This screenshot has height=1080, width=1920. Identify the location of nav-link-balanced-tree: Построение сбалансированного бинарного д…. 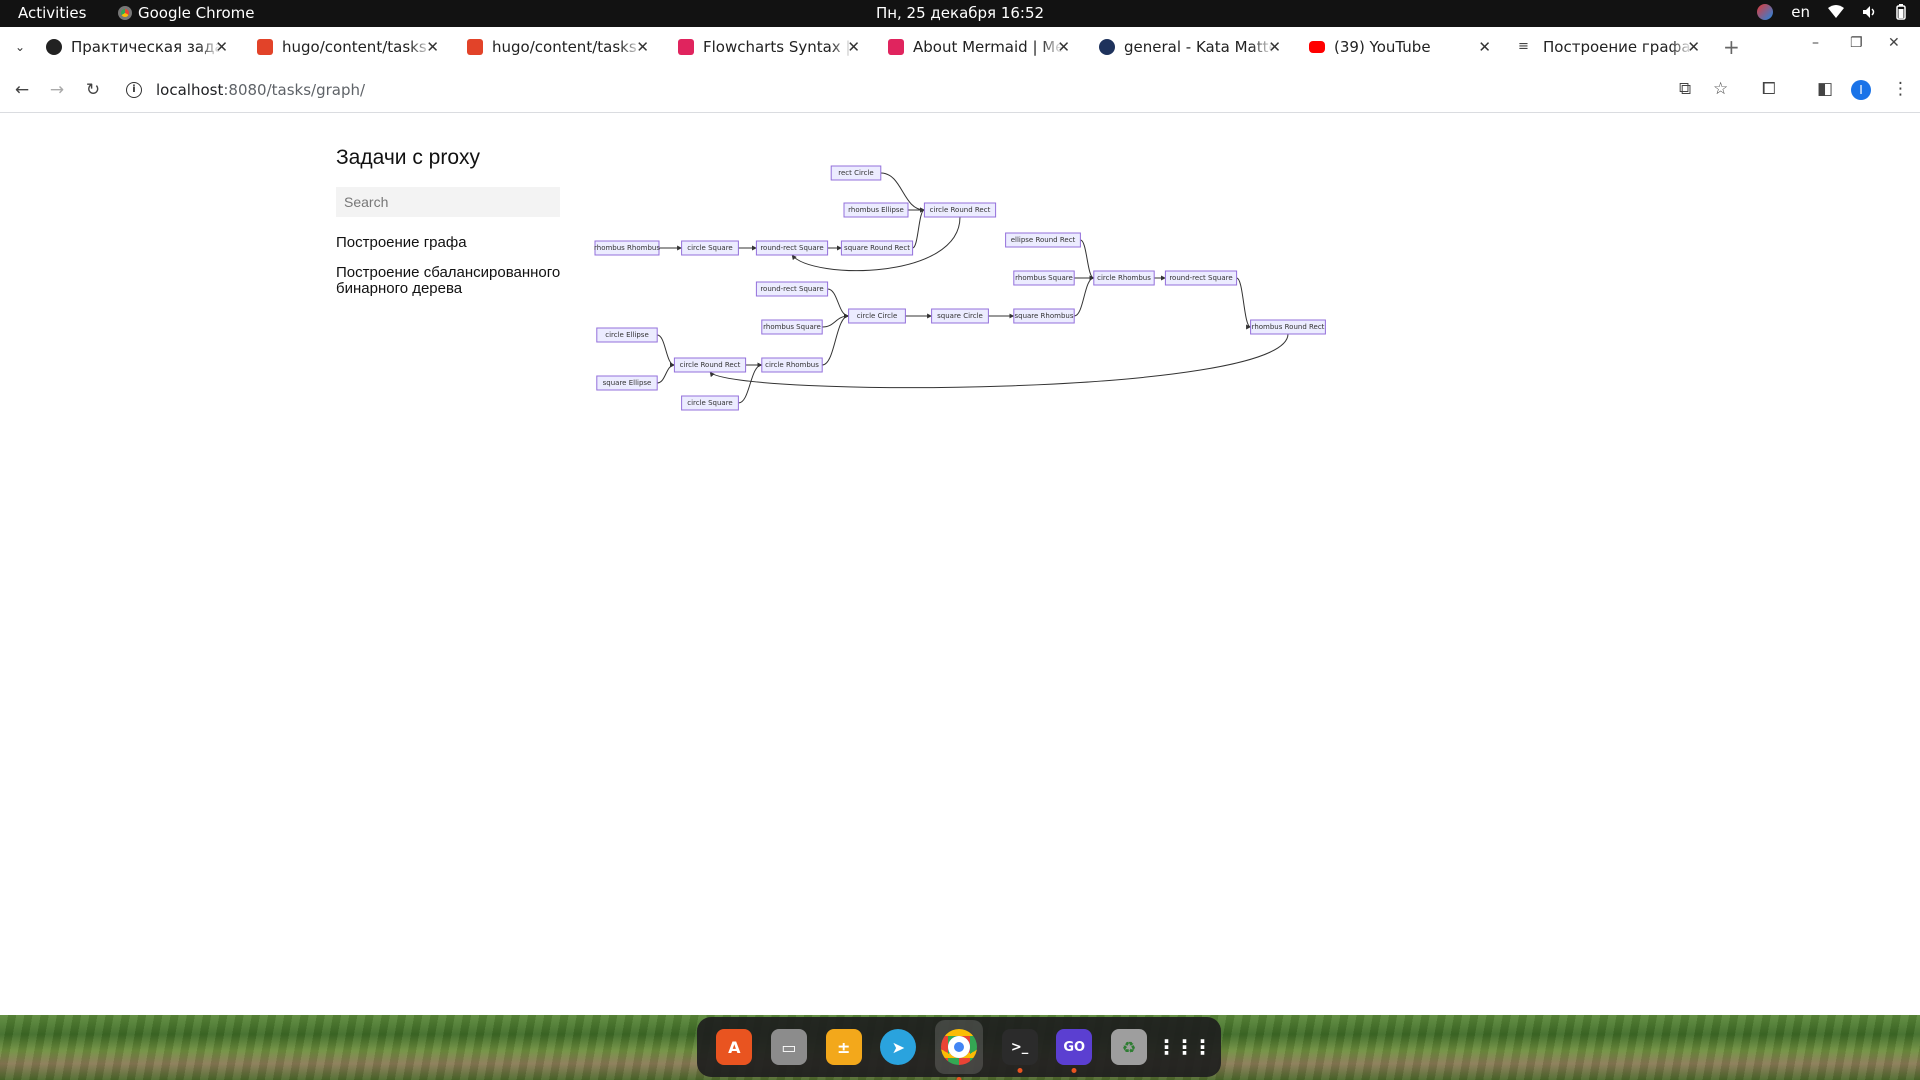
(456, 281).